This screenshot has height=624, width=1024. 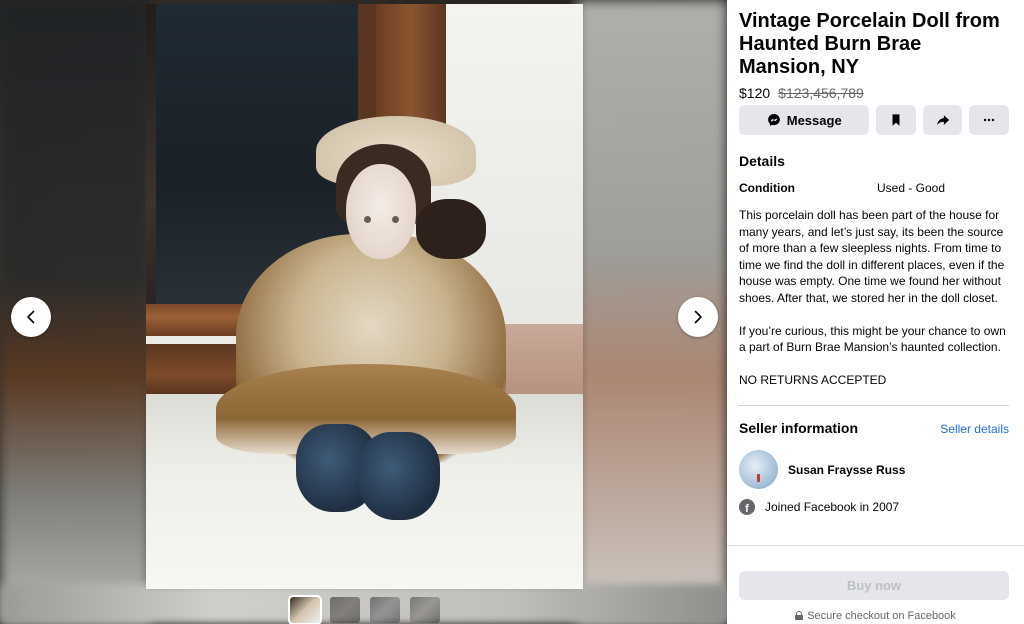 I want to click on seller-profile: Susan Fraysse Russ, so click(x=874, y=469).